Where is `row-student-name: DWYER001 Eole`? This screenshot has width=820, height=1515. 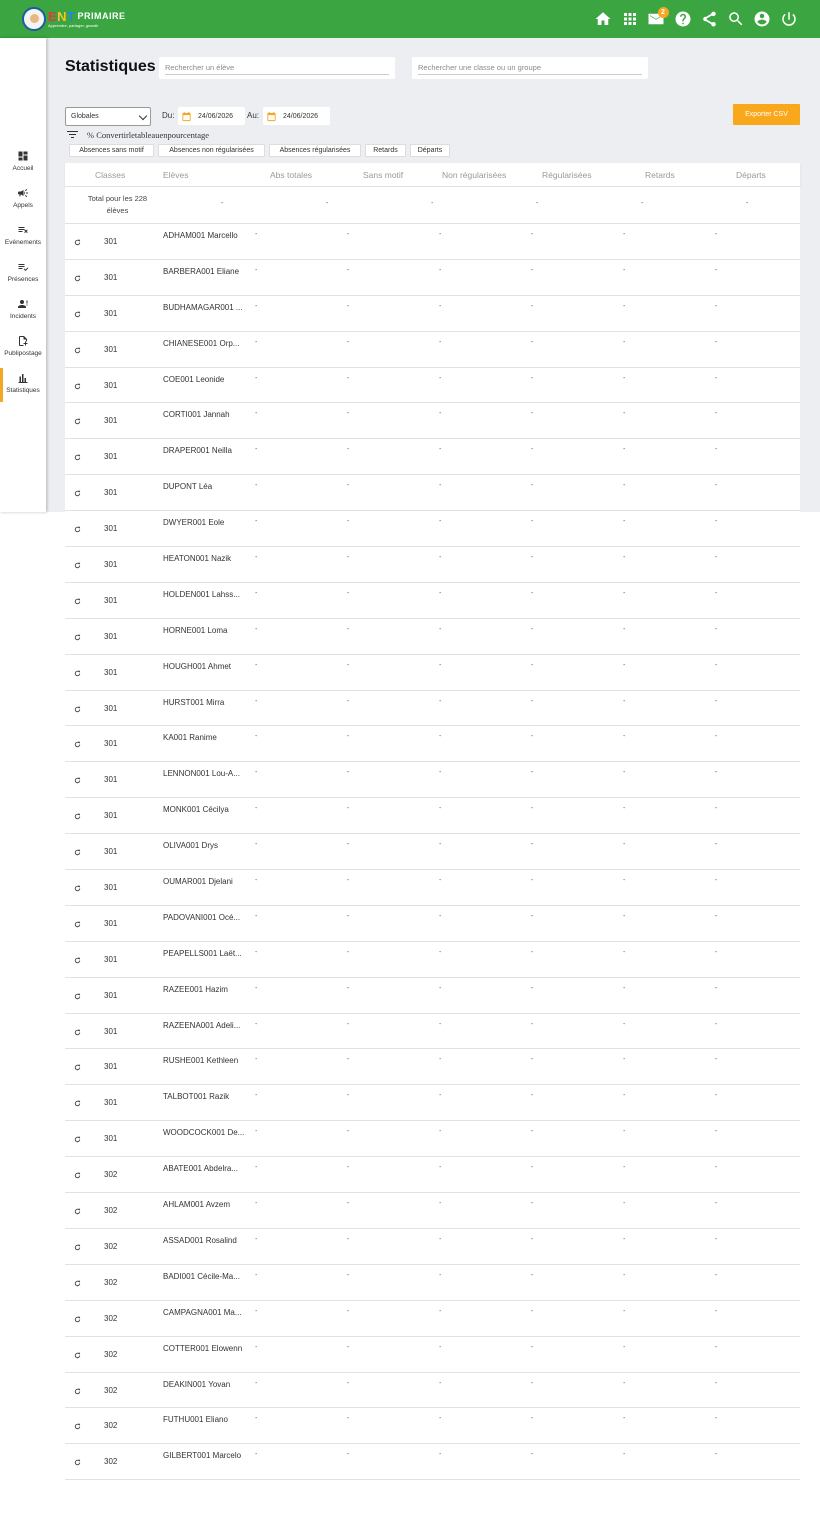
row-student-name: DWYER001 Eole is located at coordinates (204, 522).